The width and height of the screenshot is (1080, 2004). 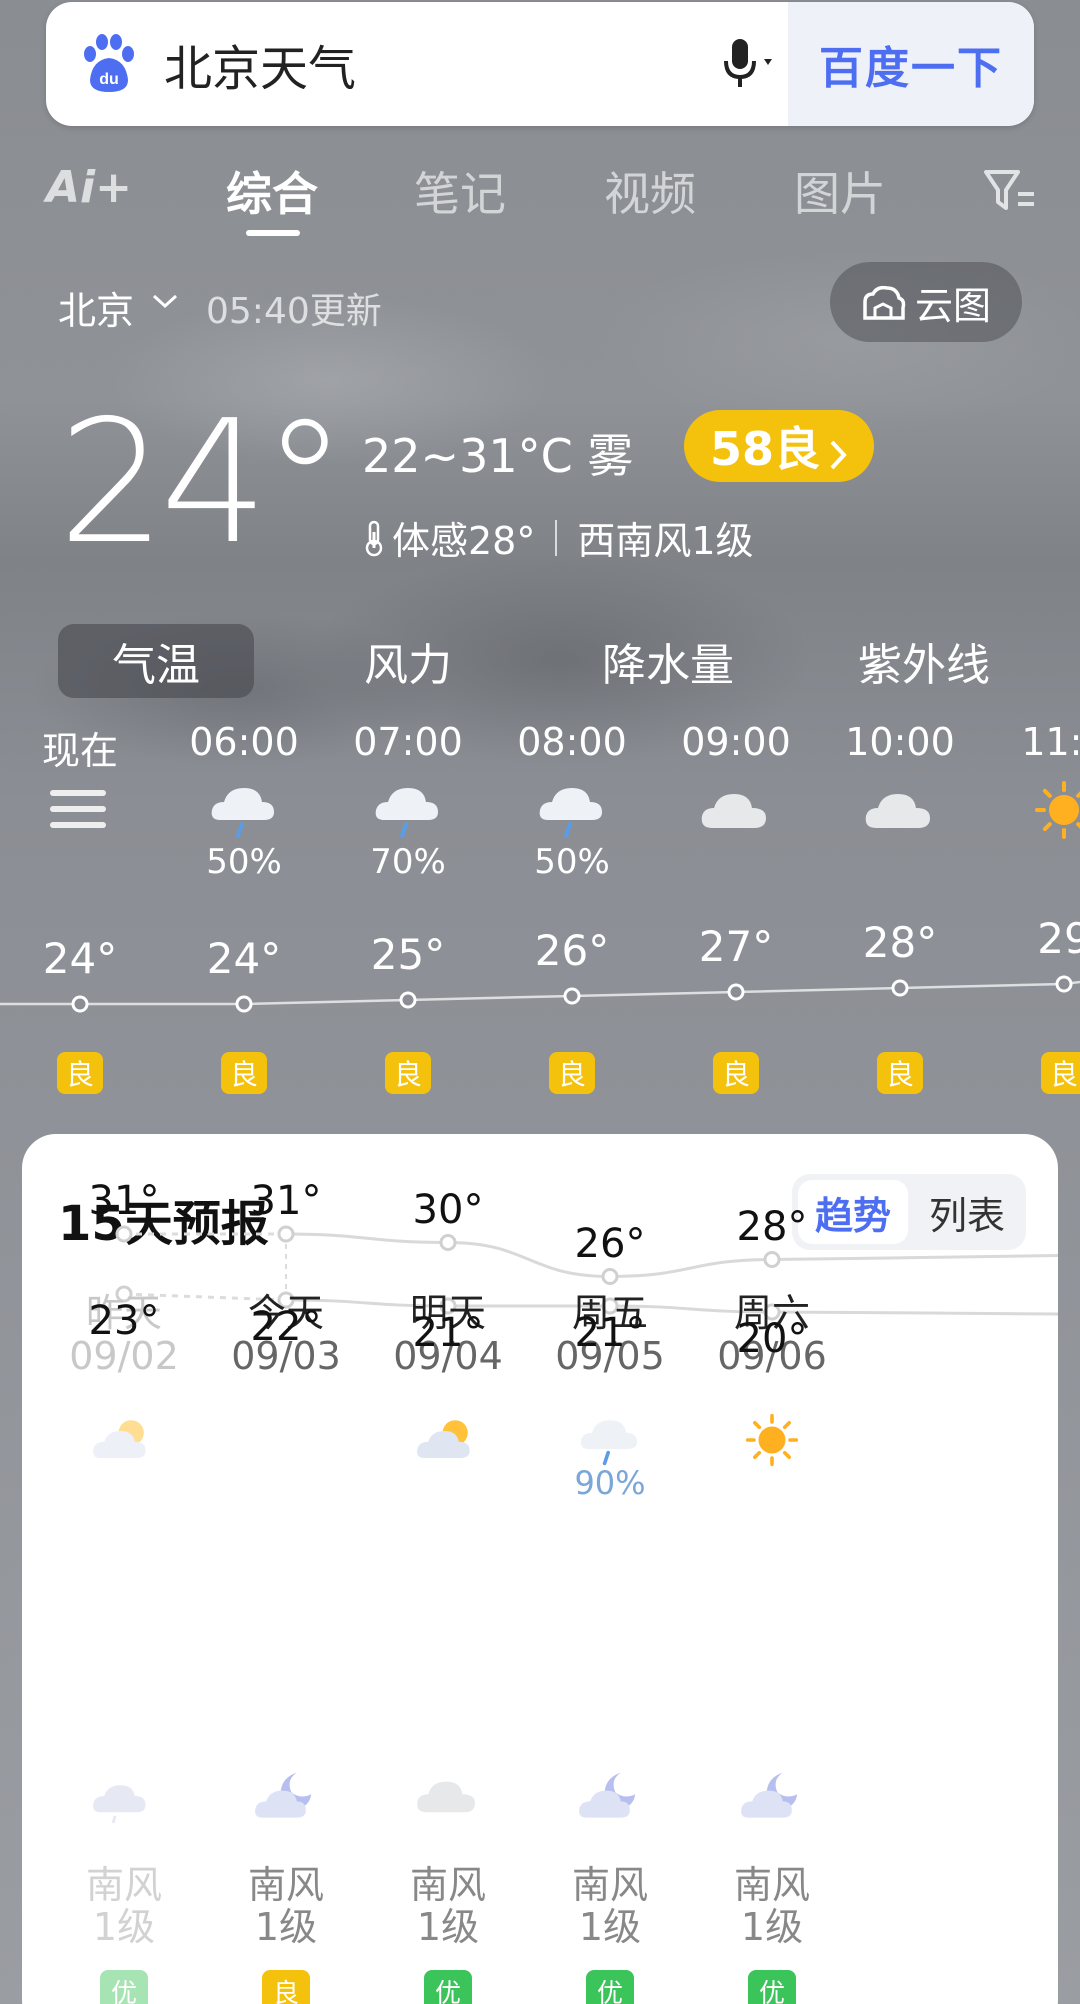 I want to click on svg-text: du, so click(x=109, y=79).